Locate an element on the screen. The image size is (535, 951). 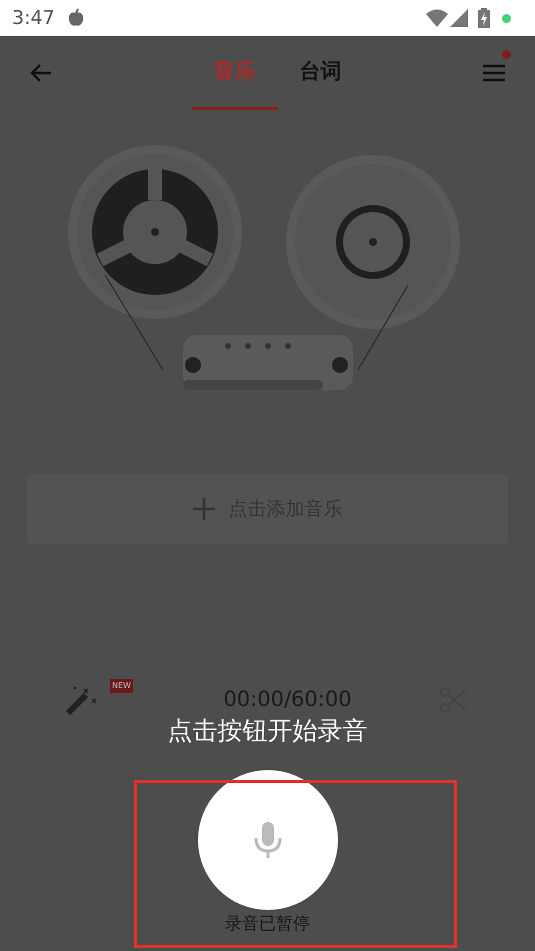
microphone-icon is located at coordinates (268, 840).